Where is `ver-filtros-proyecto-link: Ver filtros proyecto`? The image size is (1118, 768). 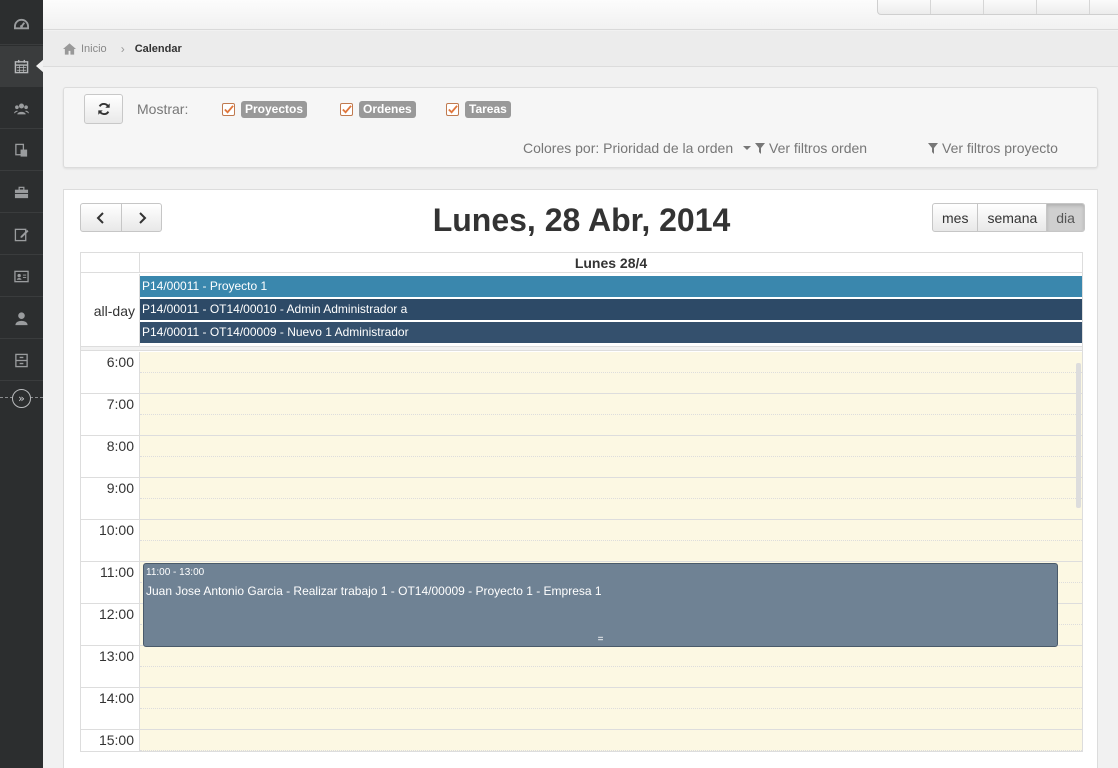 ver-filtros-proyecto-link: Ver filtros proyecto is located at coordinates (993, 148).